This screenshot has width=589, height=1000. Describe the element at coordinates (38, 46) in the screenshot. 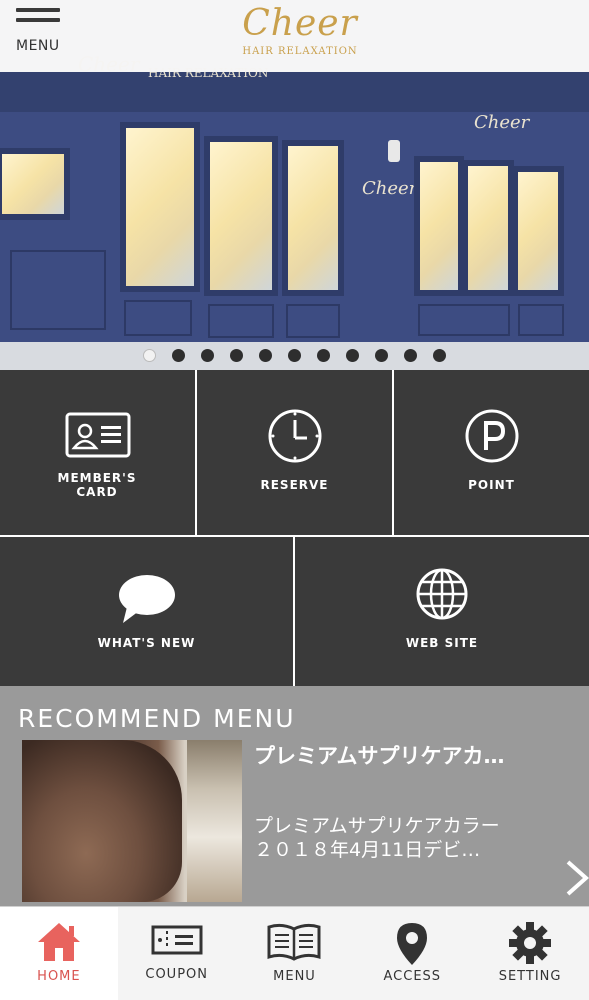

I see `menu-label: MENU` at that location.